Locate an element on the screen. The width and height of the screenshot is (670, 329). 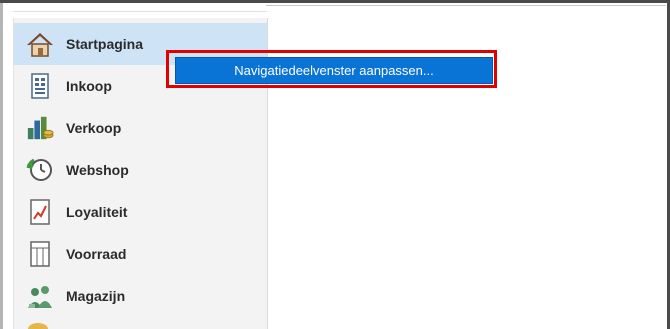
window-top-border is located at coordinates (335, 1).